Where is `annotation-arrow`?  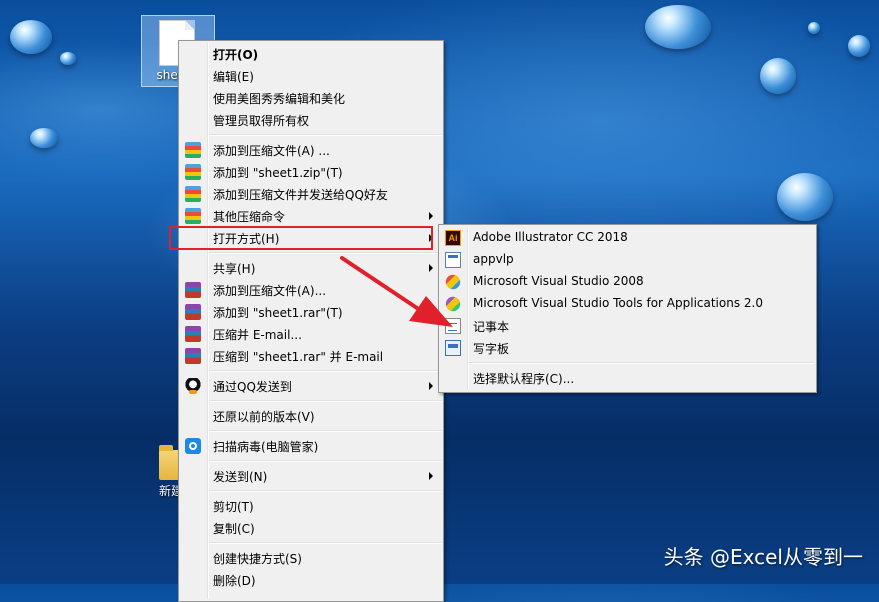 annotation-arrow is located at coordinates (396, 291).